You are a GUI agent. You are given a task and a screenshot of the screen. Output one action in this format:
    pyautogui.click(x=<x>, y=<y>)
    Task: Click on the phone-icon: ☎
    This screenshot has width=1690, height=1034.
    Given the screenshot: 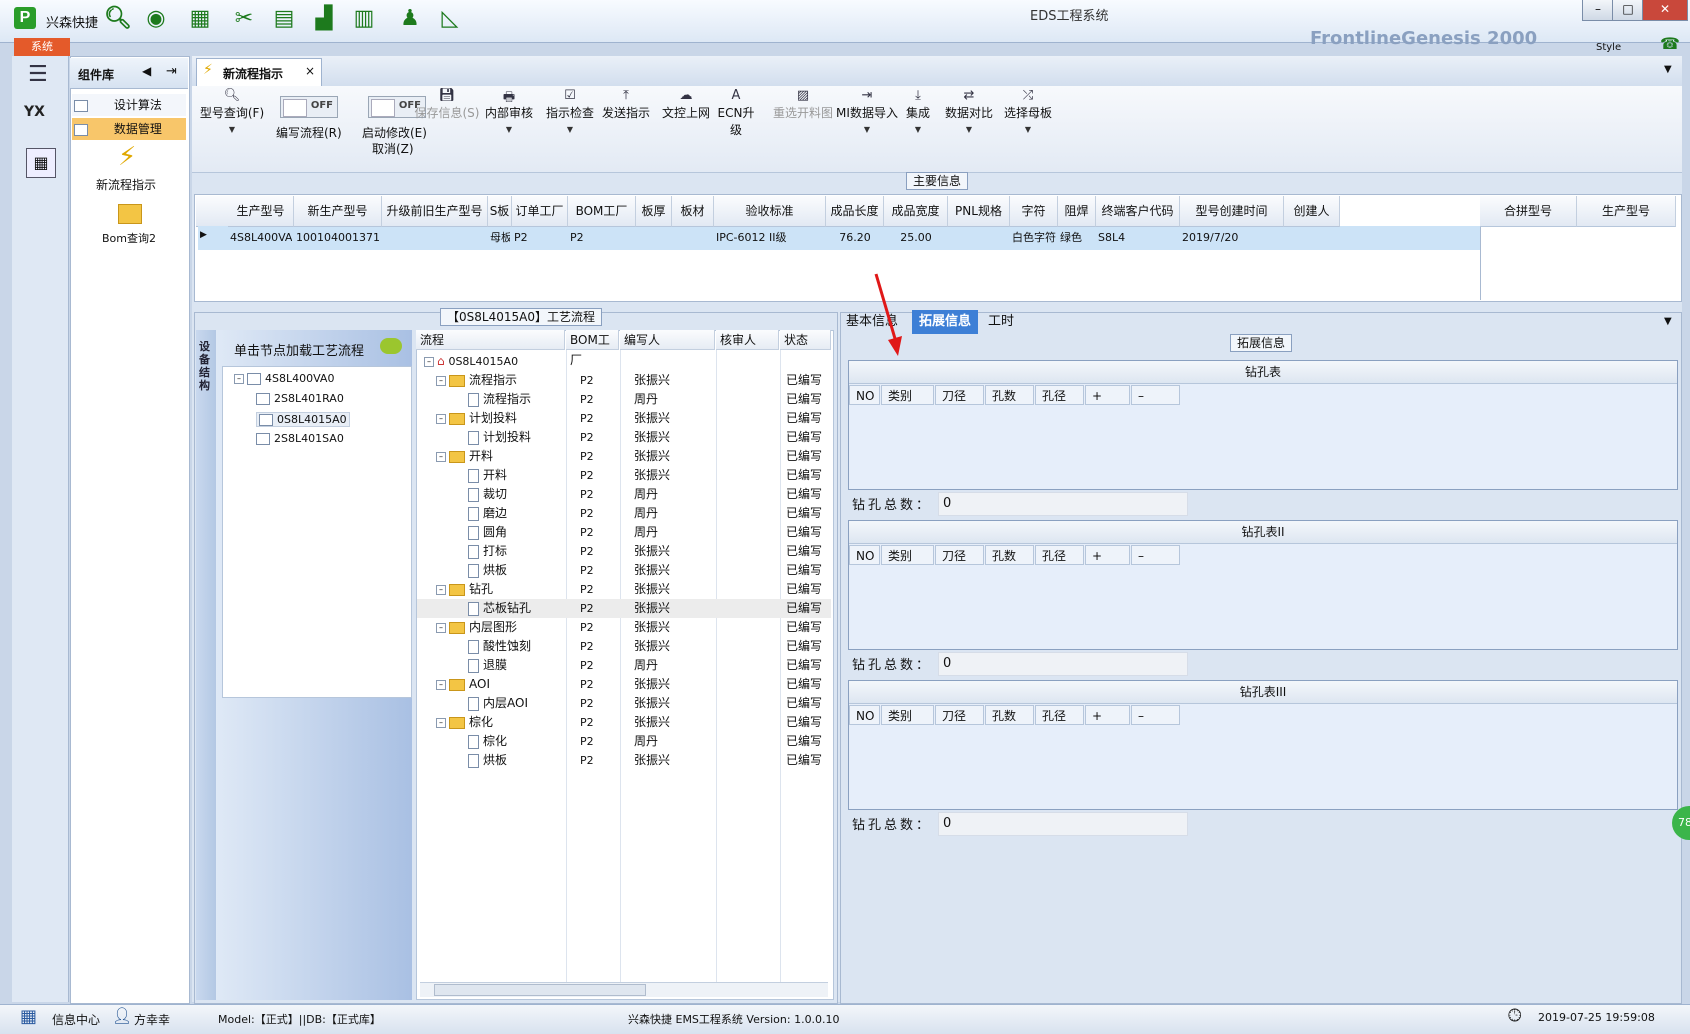 What is the action you would take?
    pyautogui.click(x=1670, y=43)
    